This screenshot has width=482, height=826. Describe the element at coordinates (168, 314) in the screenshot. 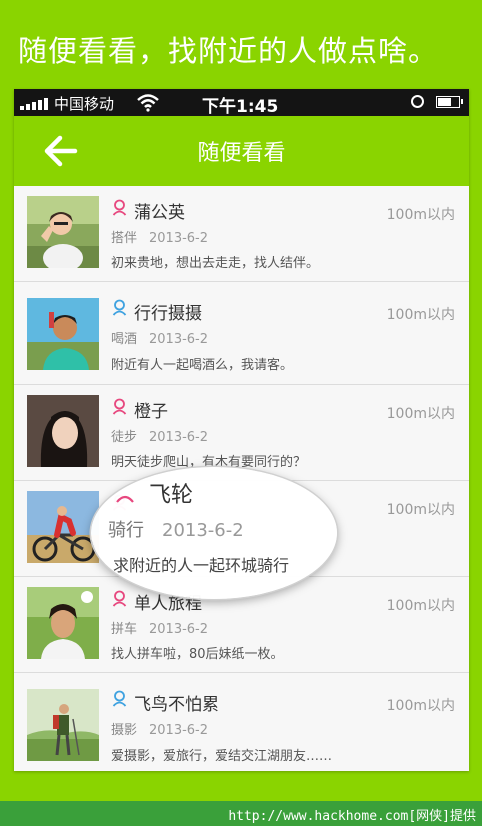

I see `person-name: 行行摄摄` at that location.